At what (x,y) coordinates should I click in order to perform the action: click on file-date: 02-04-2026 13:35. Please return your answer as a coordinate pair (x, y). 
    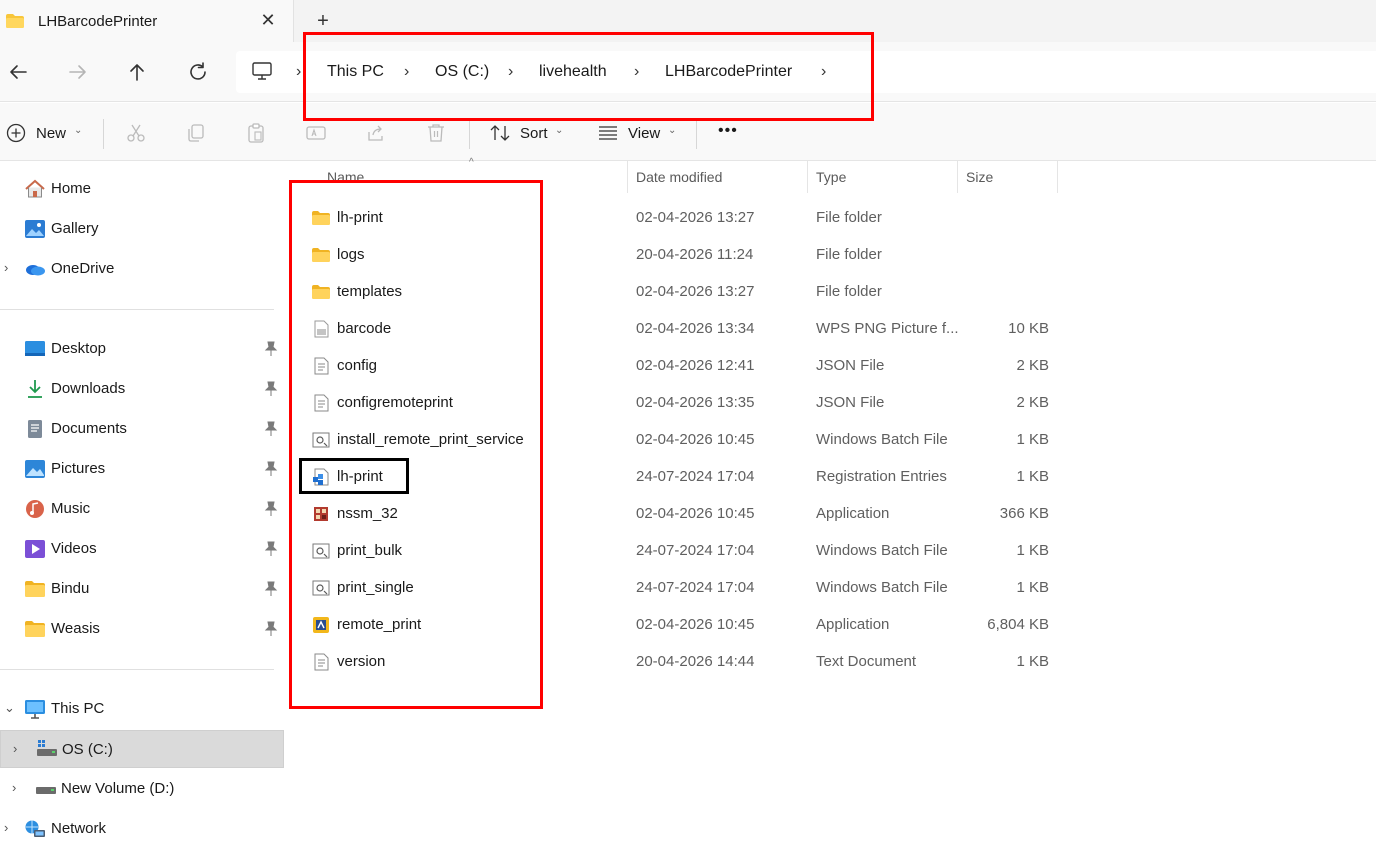
    Looking at the image, I should click on (695, 402).